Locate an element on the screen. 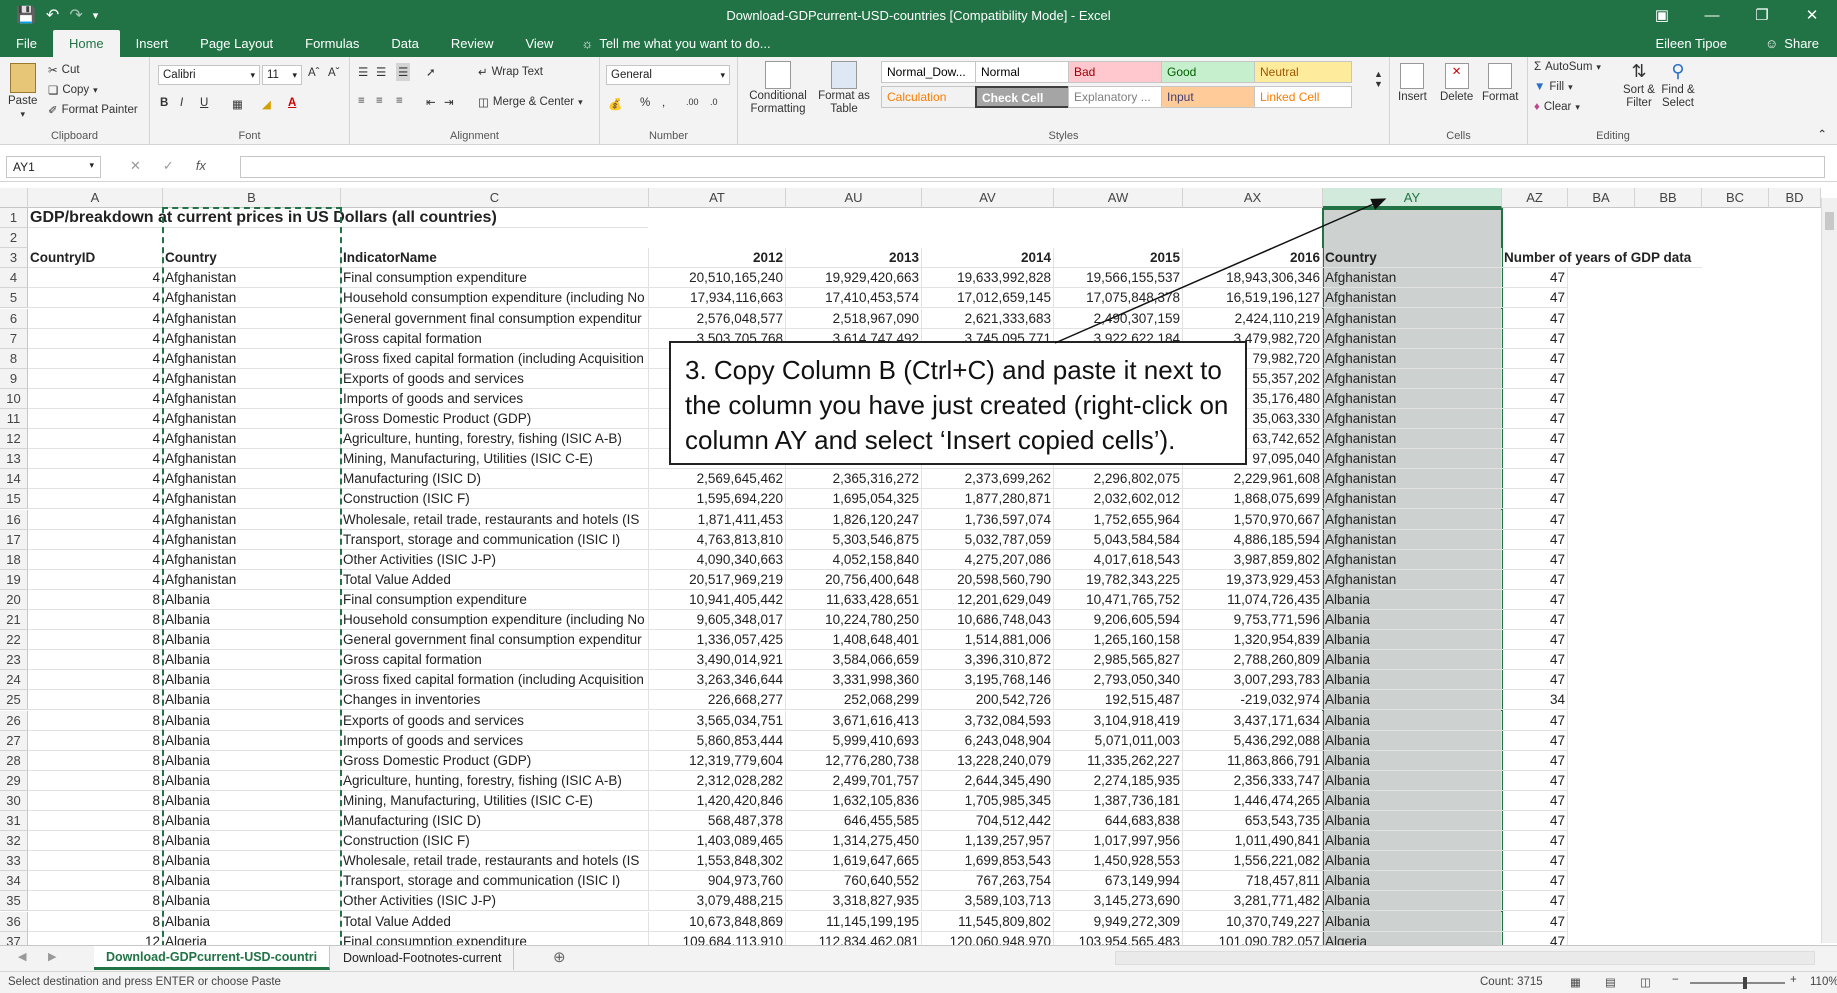  value-cell-av: 767,263,754 is located at coordinates (988, 881).